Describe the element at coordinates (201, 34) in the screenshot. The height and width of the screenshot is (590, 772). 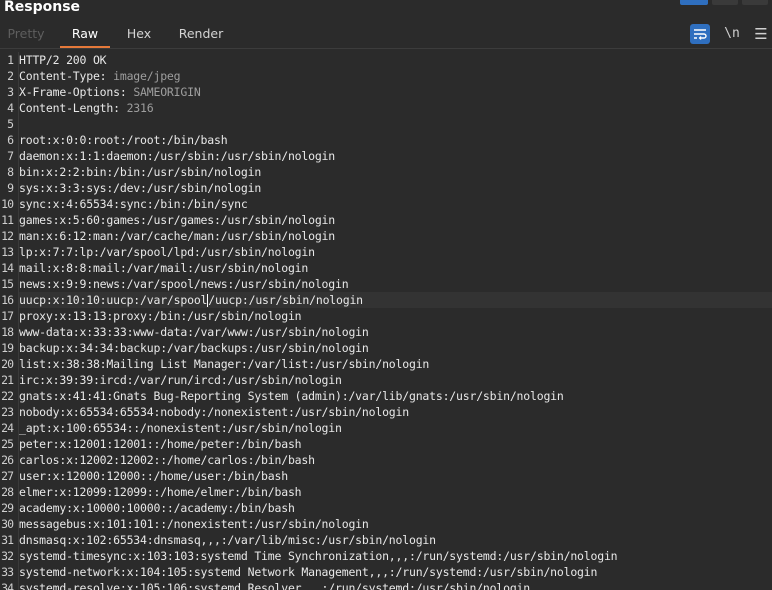
I see `tab-render: Render` at that location.